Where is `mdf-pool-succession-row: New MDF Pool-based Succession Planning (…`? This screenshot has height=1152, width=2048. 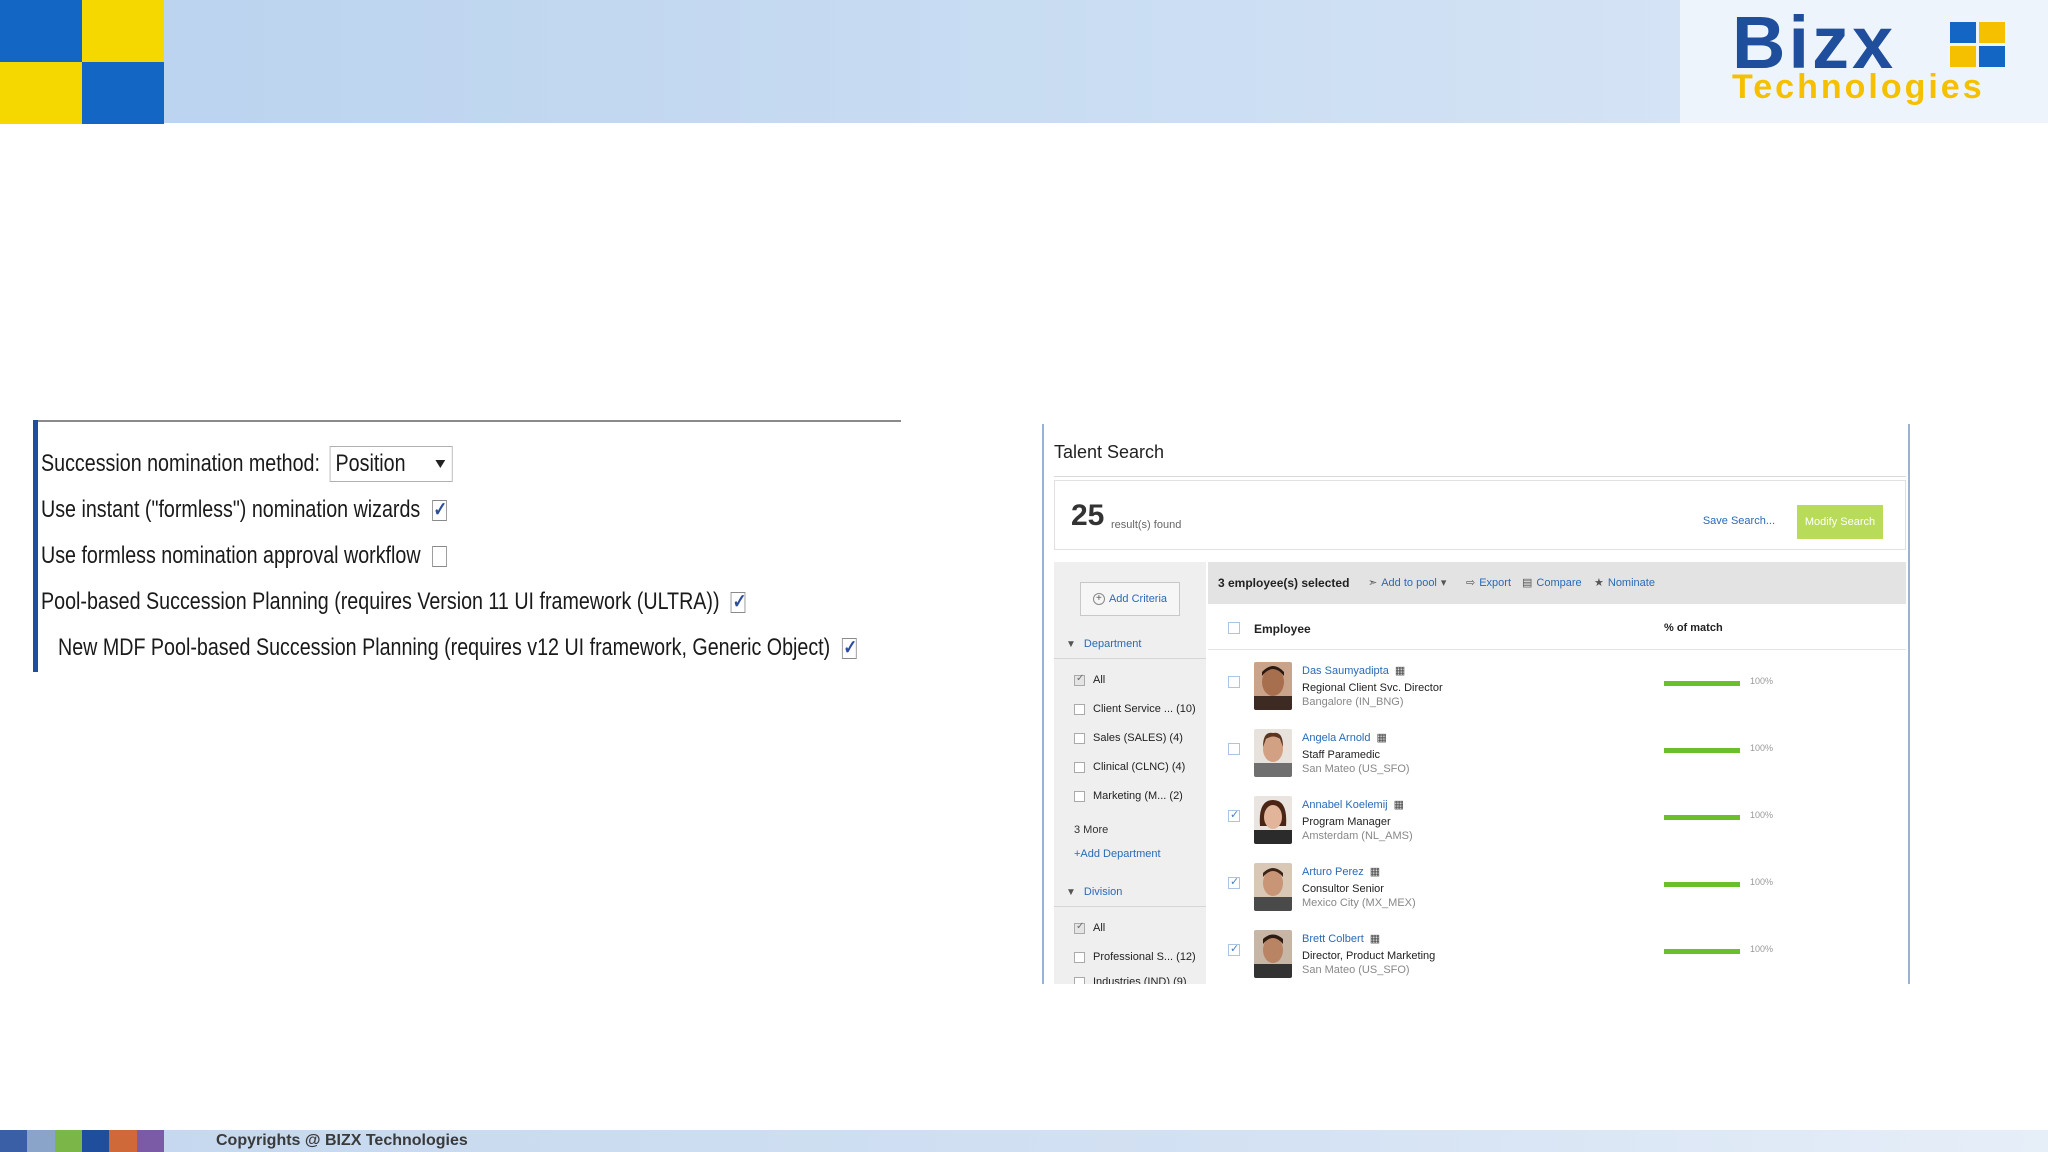
mdf-pool-succession-row: New MDF Pool-based Succession Planning (… is located at coordinates (457, 648).